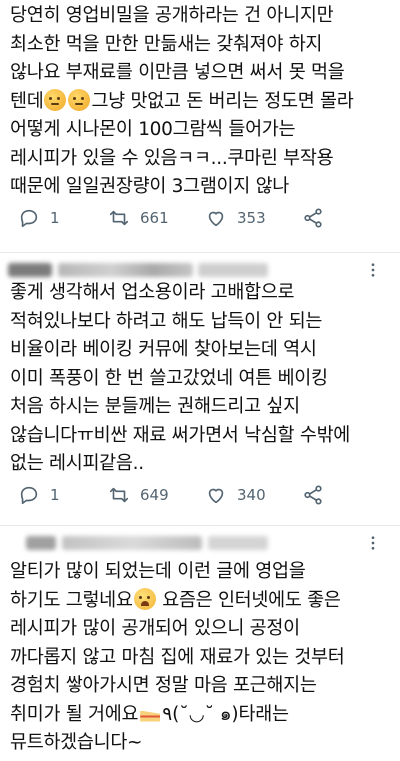  I want to click on crying-face-emoji, so click(144, 598).